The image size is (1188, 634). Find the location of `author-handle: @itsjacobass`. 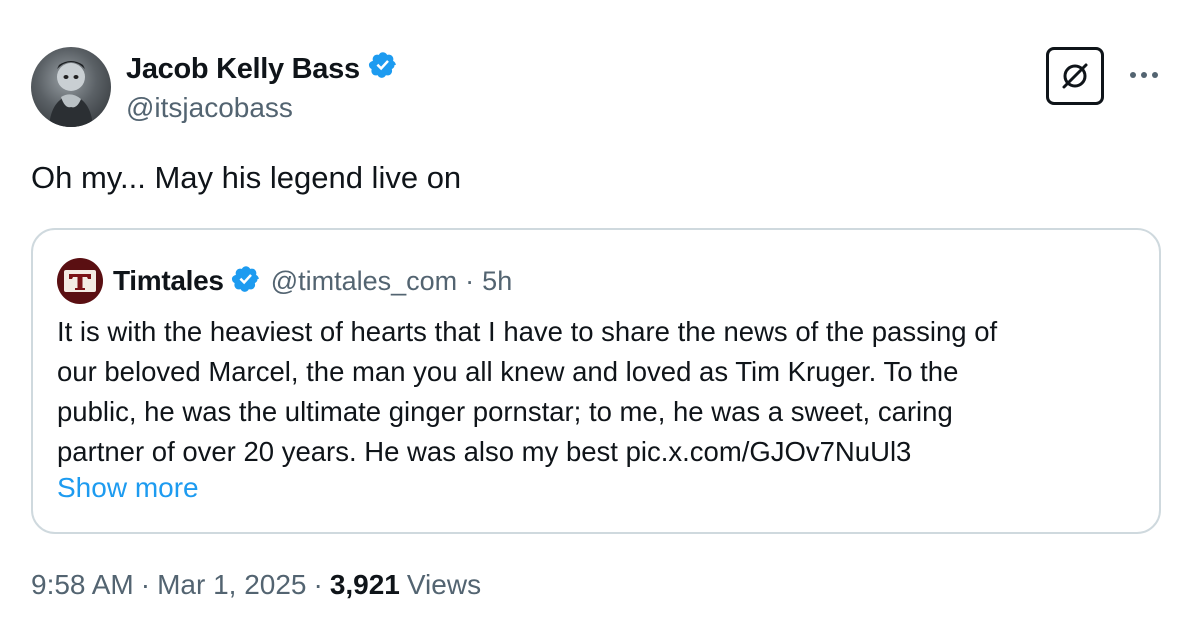

author-handle: @itsjacobass is located at coordinates (209, 108).